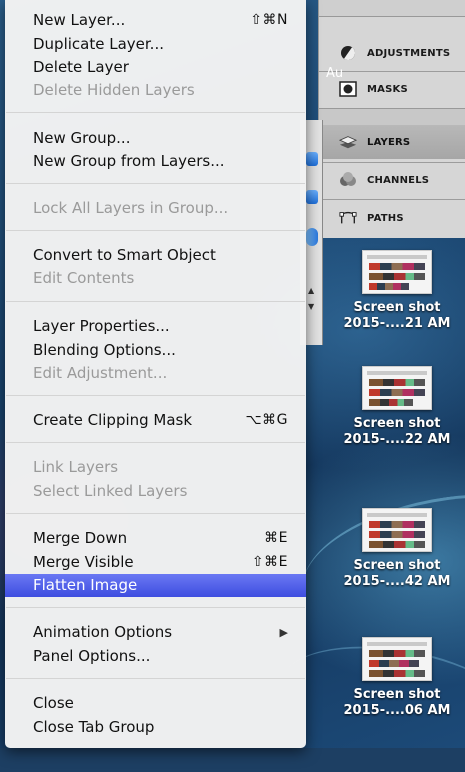 This screenshot has width=465, height=772. Describe the element at coordinates (335, 73) in the screenshot. I see `window-title-fragment: Au` at that location.